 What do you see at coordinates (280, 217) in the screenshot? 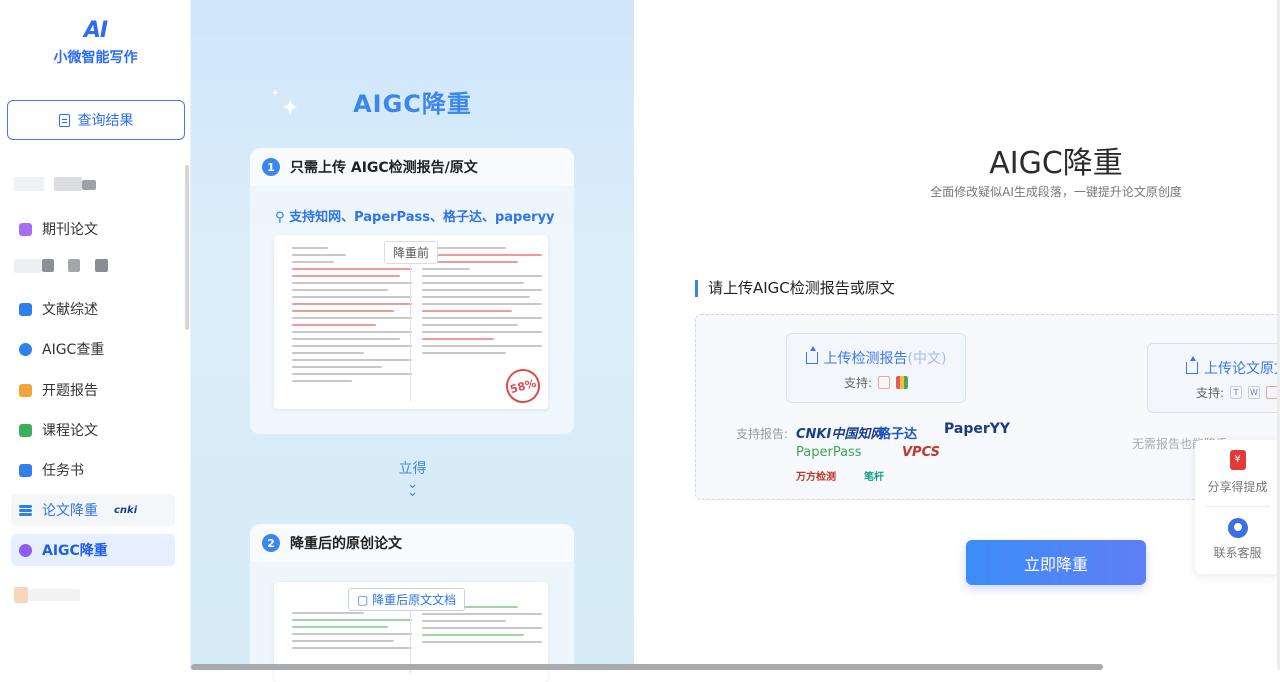
I see `pin-icon: ⚲` at bounding box center [280, 217].